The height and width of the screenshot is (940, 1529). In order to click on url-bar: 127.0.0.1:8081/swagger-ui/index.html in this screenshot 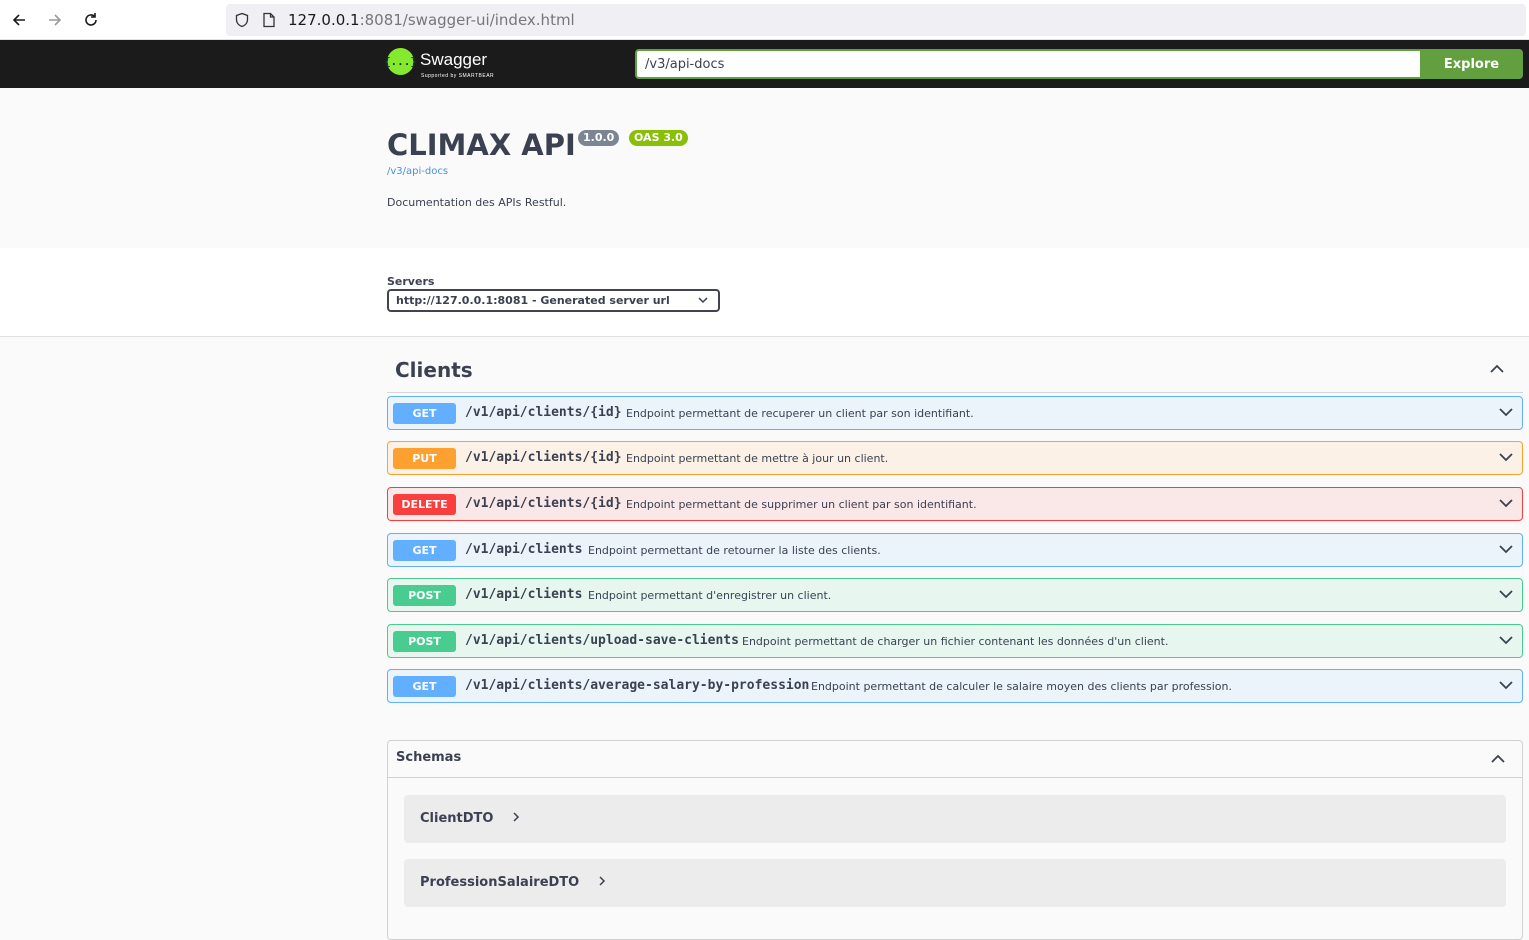, I will do `click(876, 20)`.